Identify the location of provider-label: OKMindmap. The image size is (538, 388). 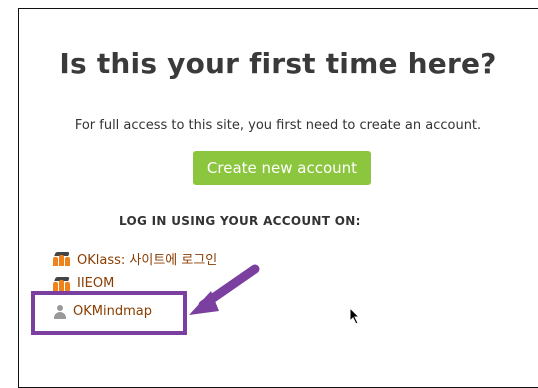
(112, 311).